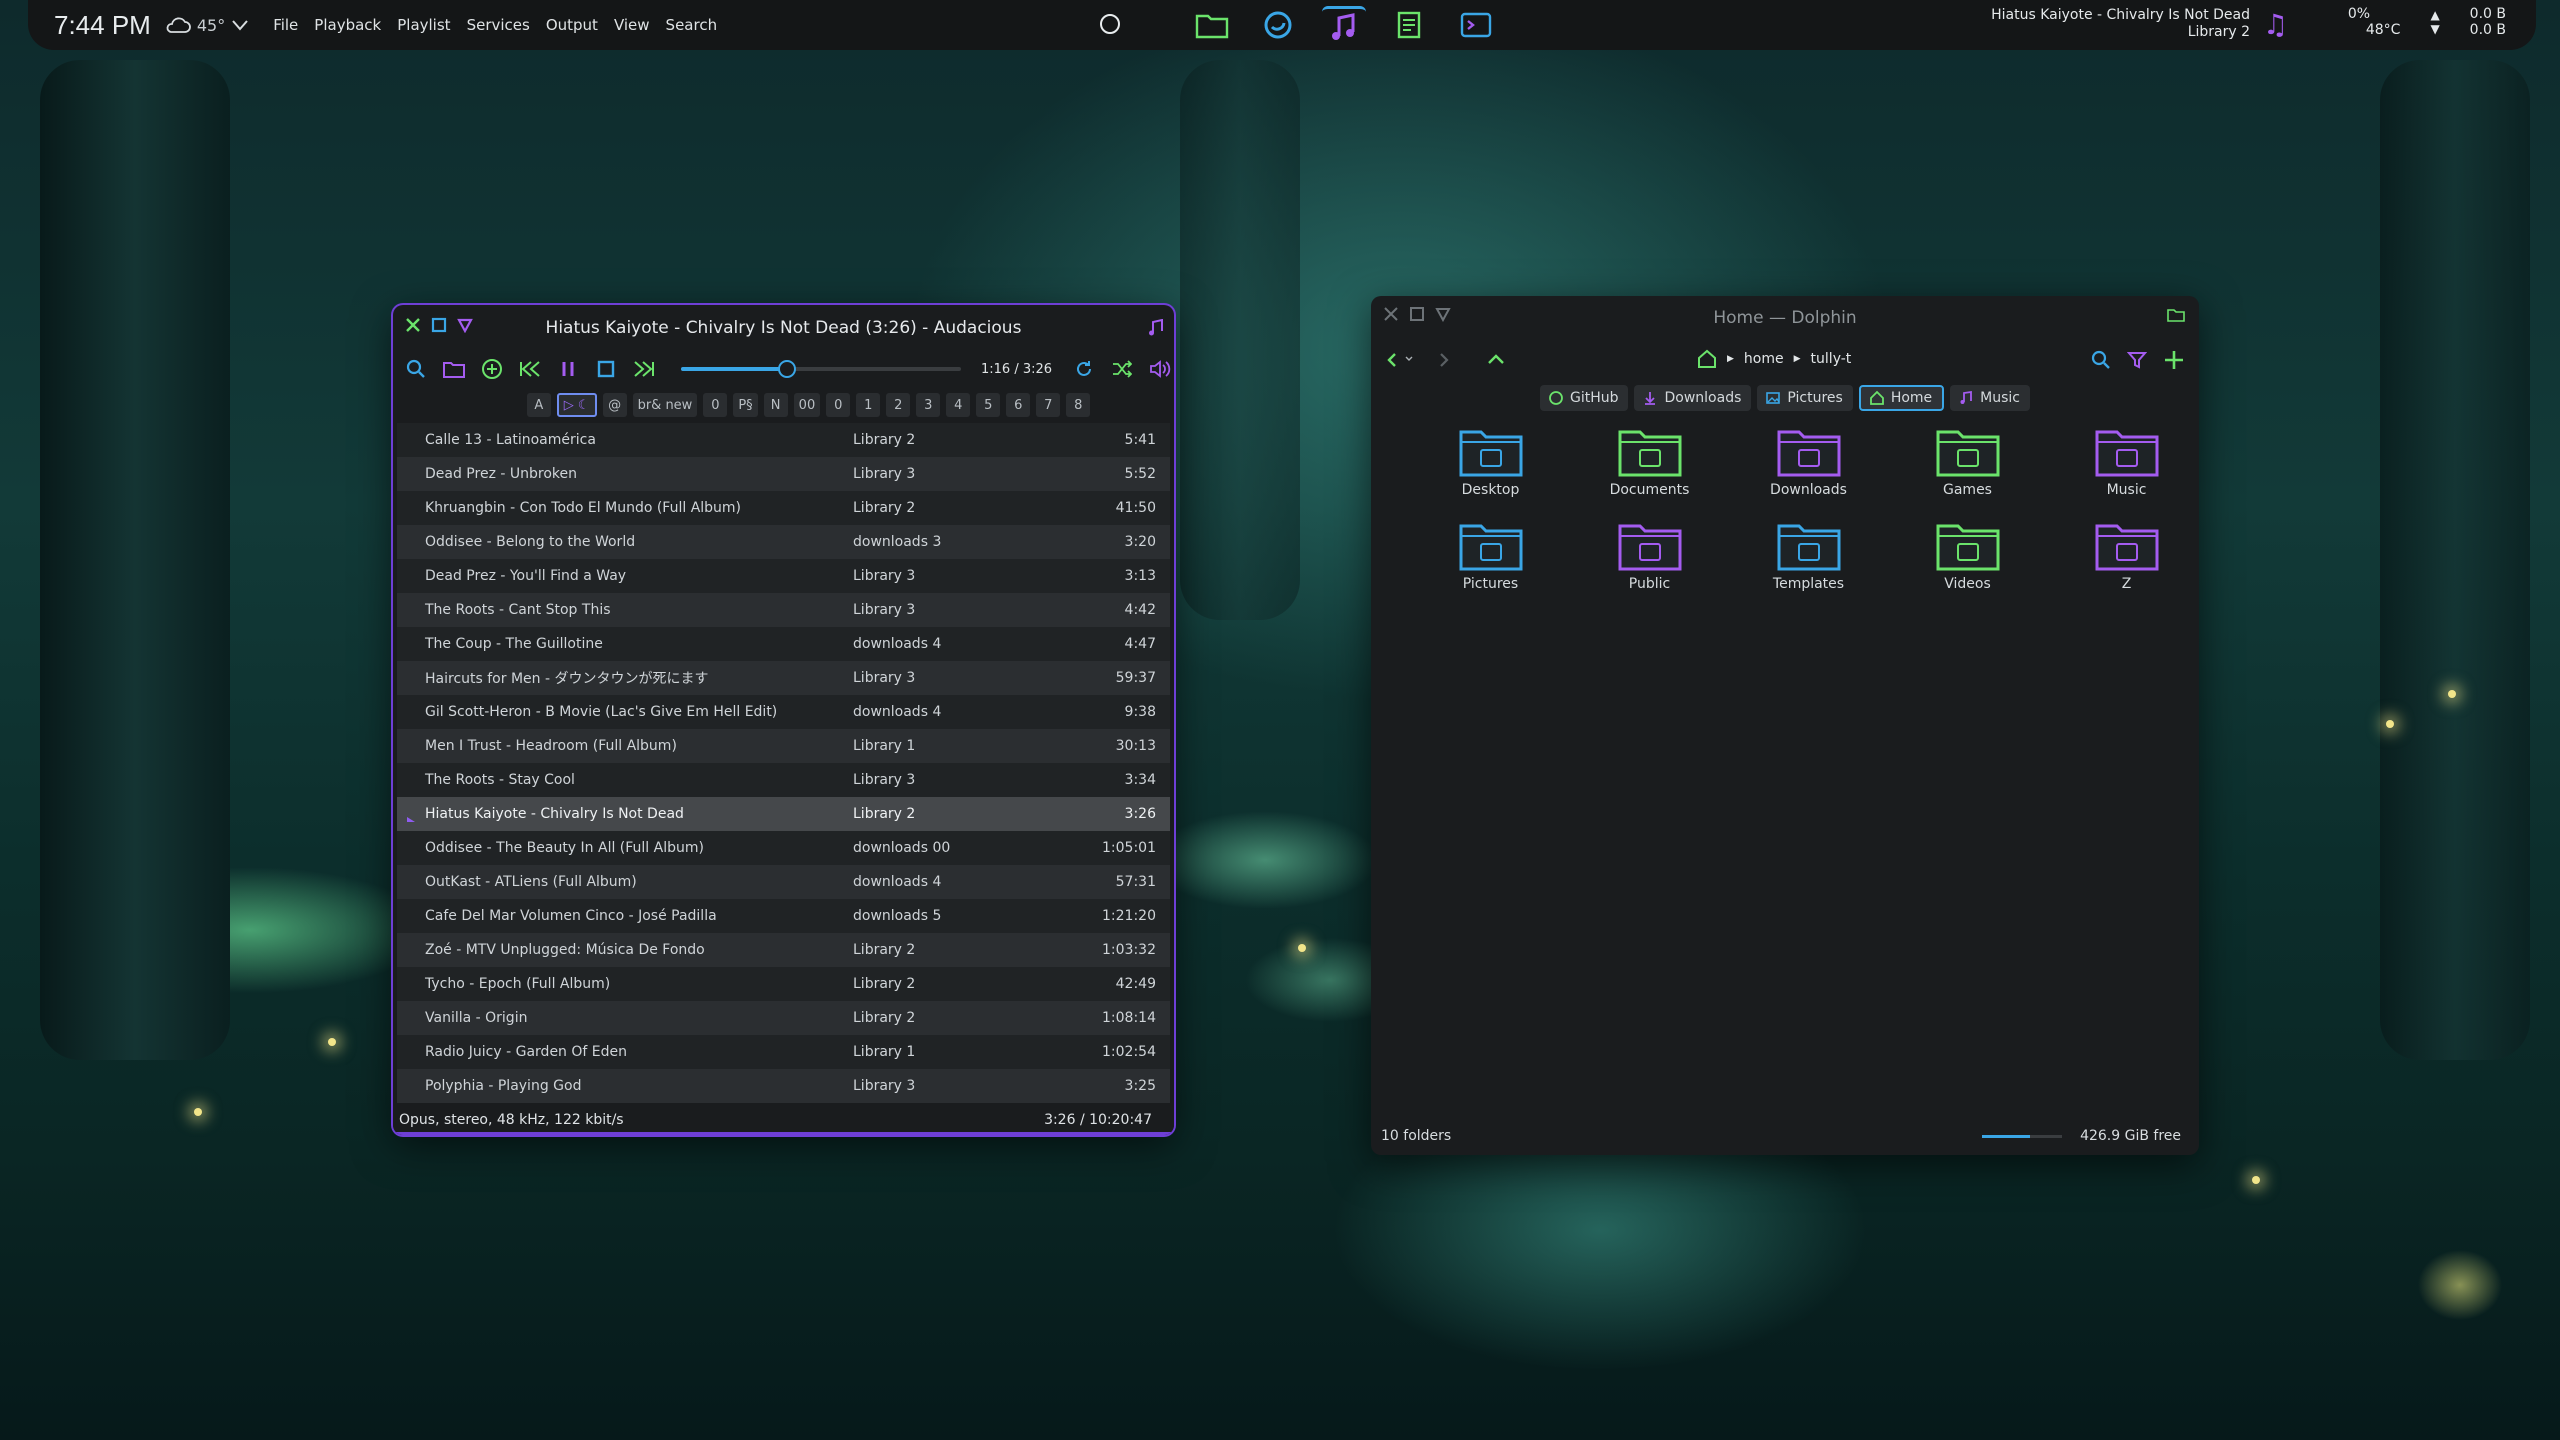 The image size is (2560, 1440). What do you see at coordinates (783, 984) in the screenshot?
I see `playlist-row: Tycho - Epoch (Full Album) Library 2 42:49` at bounding box center [783, 984].